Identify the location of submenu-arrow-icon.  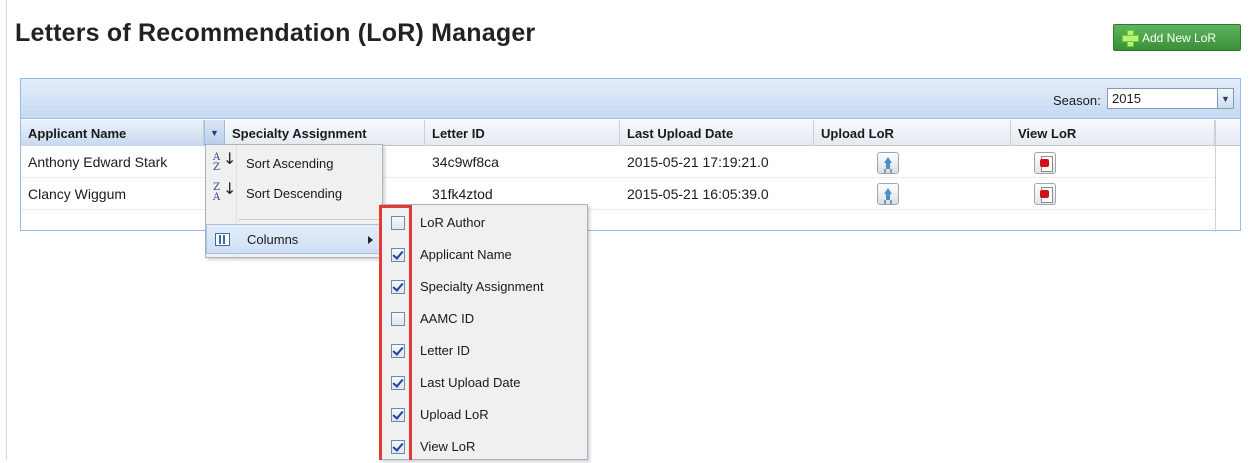
(370, 240).